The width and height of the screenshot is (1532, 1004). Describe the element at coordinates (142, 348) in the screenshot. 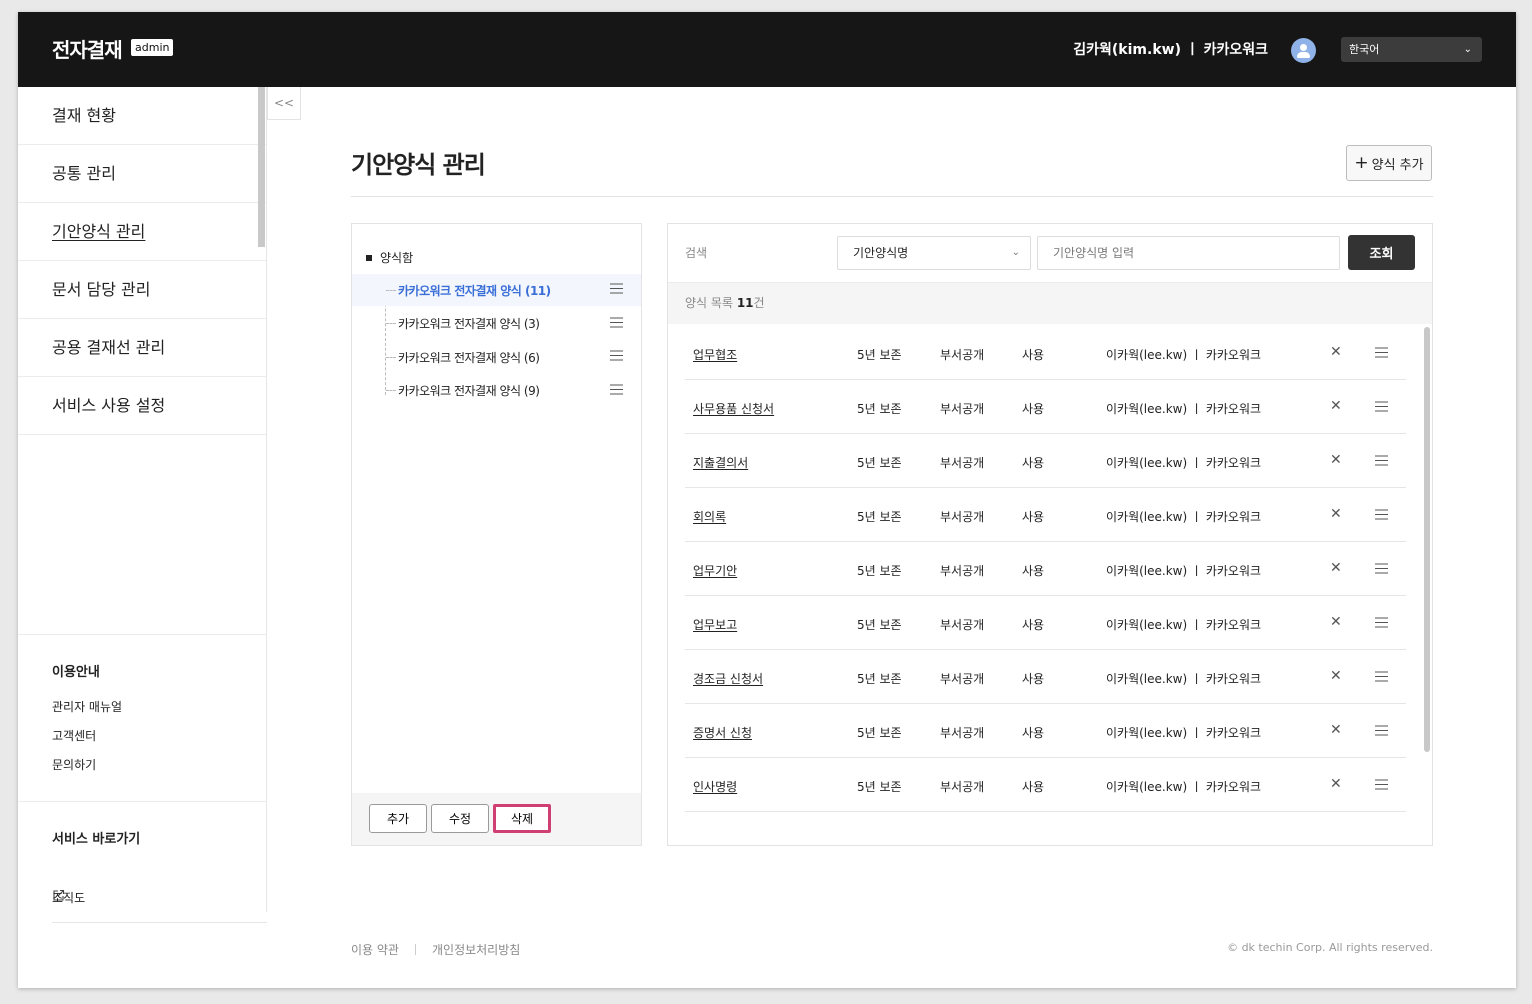

I see `sidebar-item: 공용 결재선 관리` at that location.